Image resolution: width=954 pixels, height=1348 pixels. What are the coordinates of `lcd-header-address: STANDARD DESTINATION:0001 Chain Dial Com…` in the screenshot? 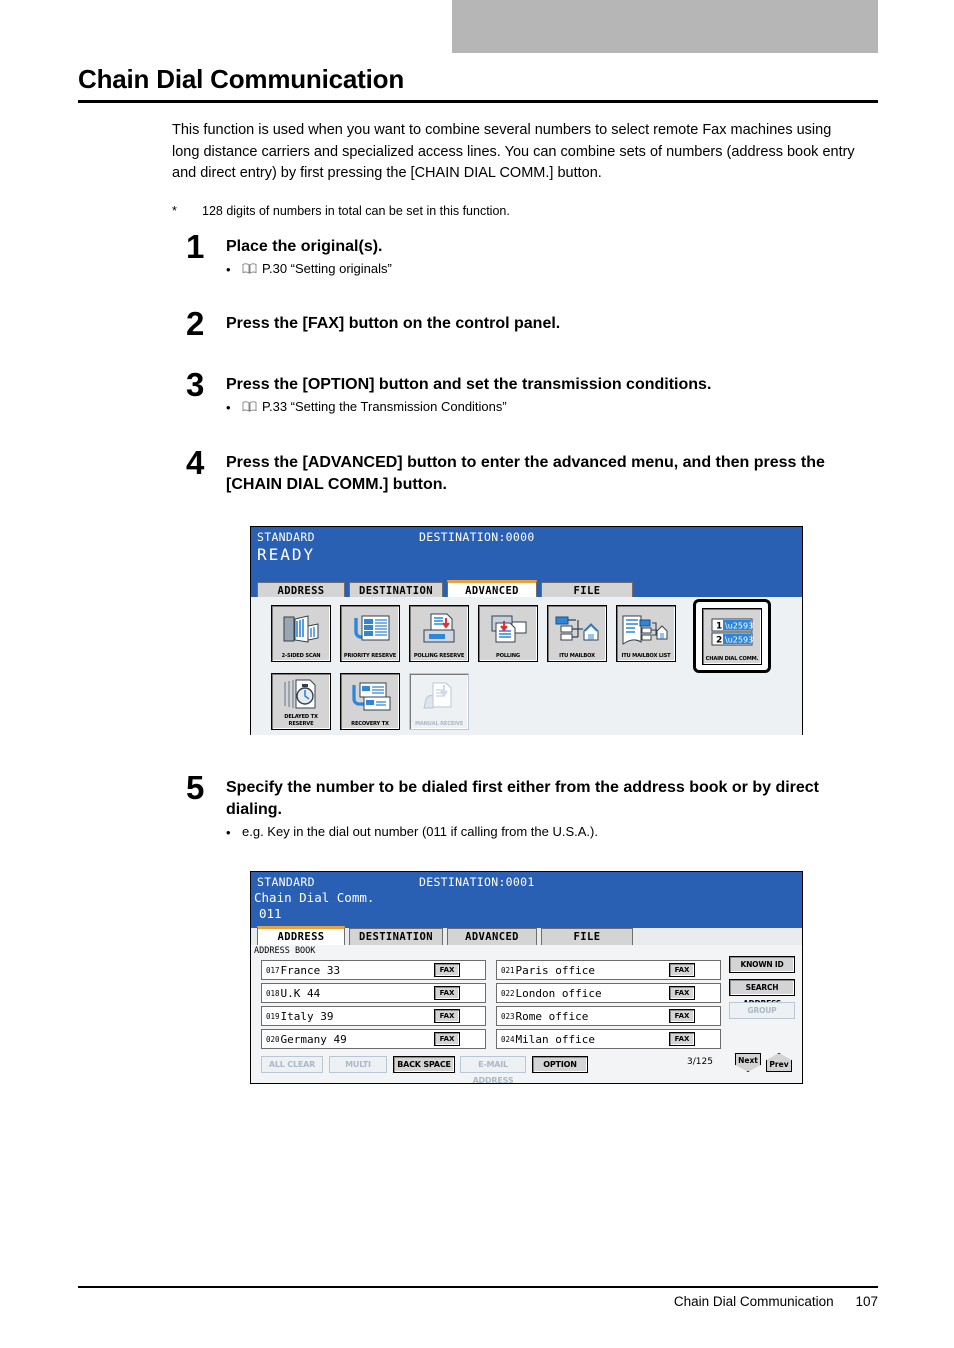 It's located at (526, 900).